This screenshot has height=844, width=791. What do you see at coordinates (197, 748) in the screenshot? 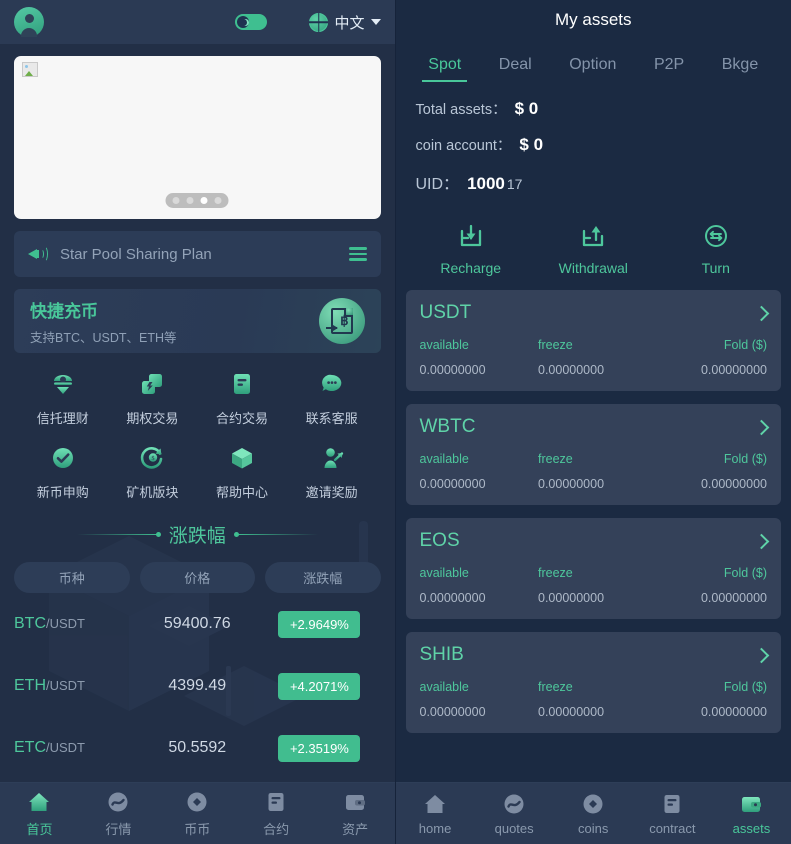
I see `table-row: ETC/USDT 50.5592 +2.3519%` at bounding box center [197, 748].